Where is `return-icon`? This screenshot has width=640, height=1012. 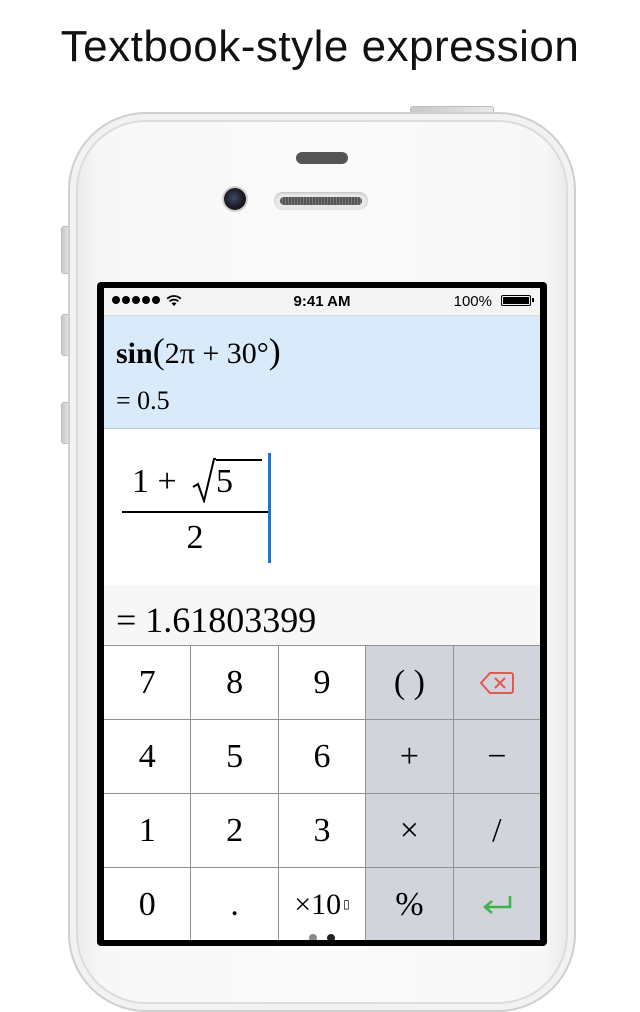 return-icon is located at coordinates (497, 904).